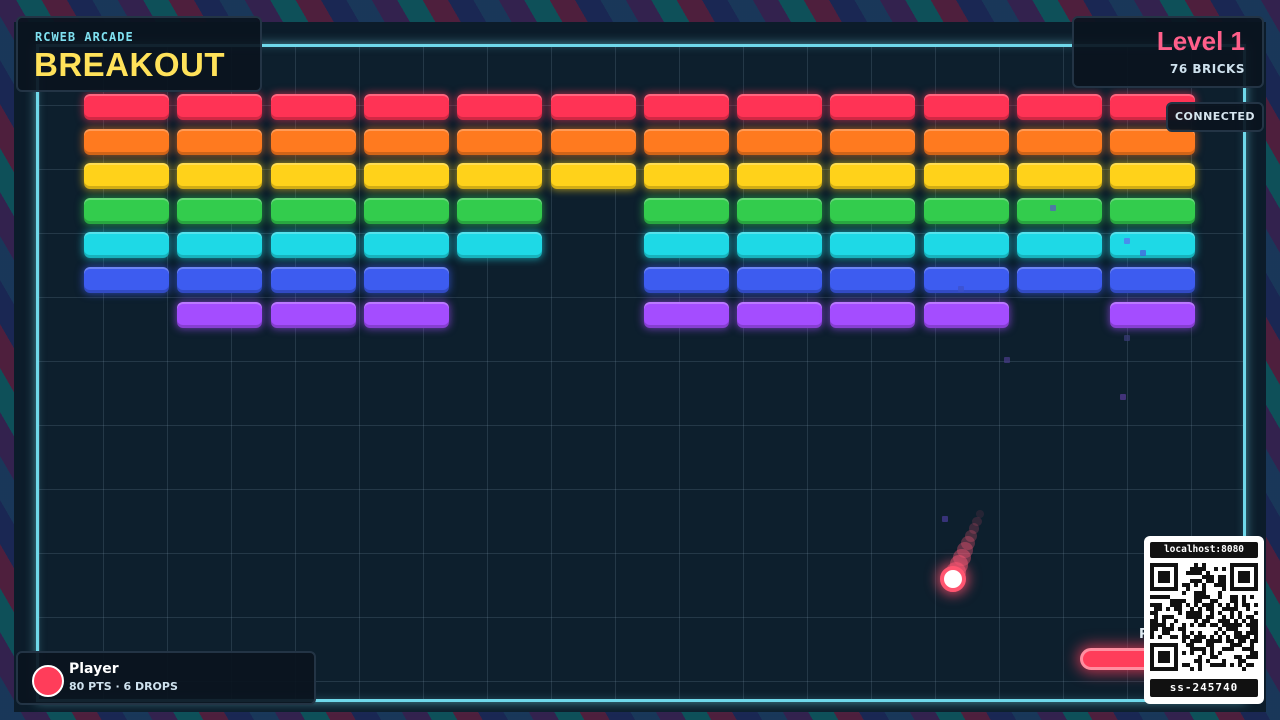 The height and width of the screenshot is (720, 1280). What do you see at coordinates (953, 579) in the screenshot?
I see `ball` at bounding box center [953, 579].